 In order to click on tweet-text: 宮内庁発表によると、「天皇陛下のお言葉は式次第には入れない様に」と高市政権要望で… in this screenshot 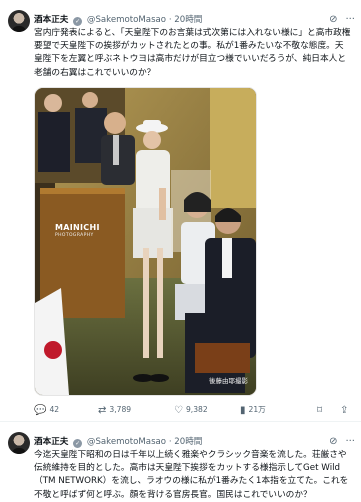, I will do `click(192, 53)`.